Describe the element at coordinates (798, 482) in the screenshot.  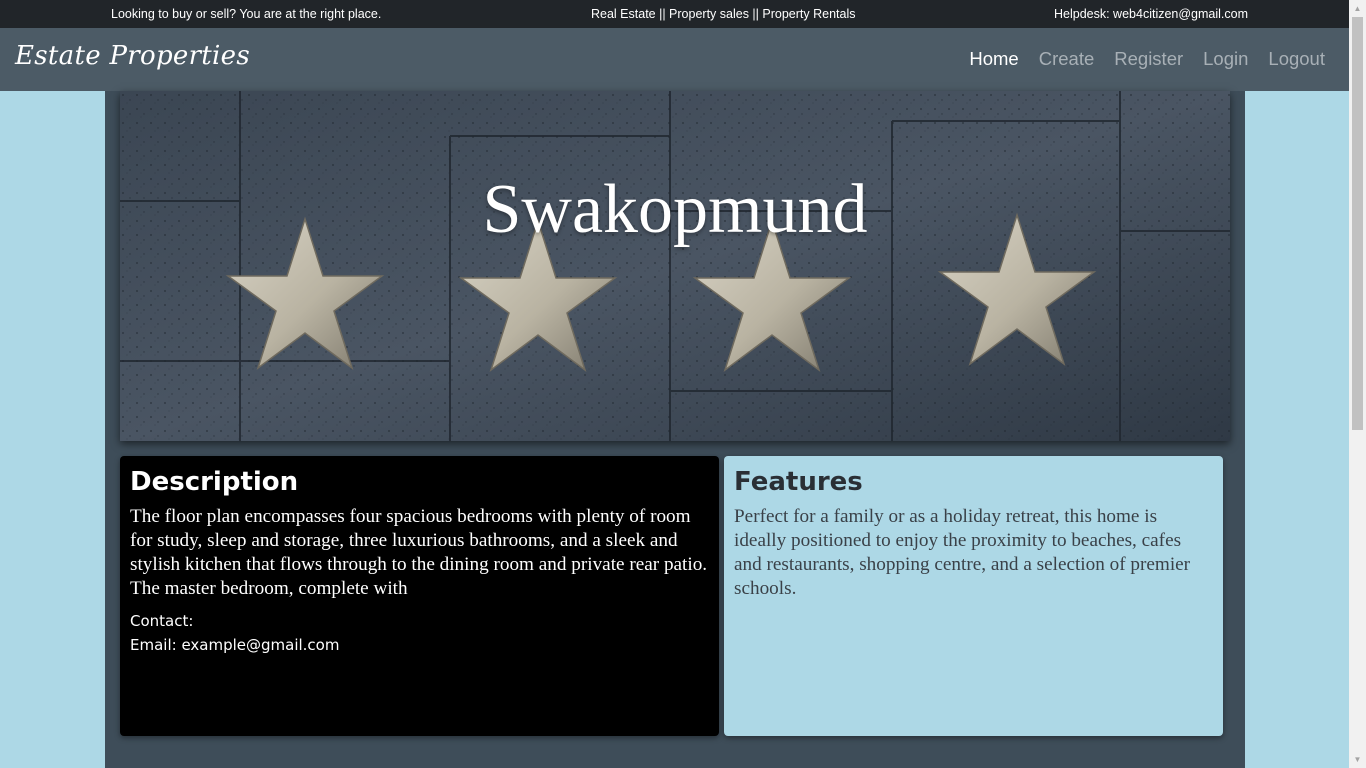
I see `features-heading: Features` at that location.